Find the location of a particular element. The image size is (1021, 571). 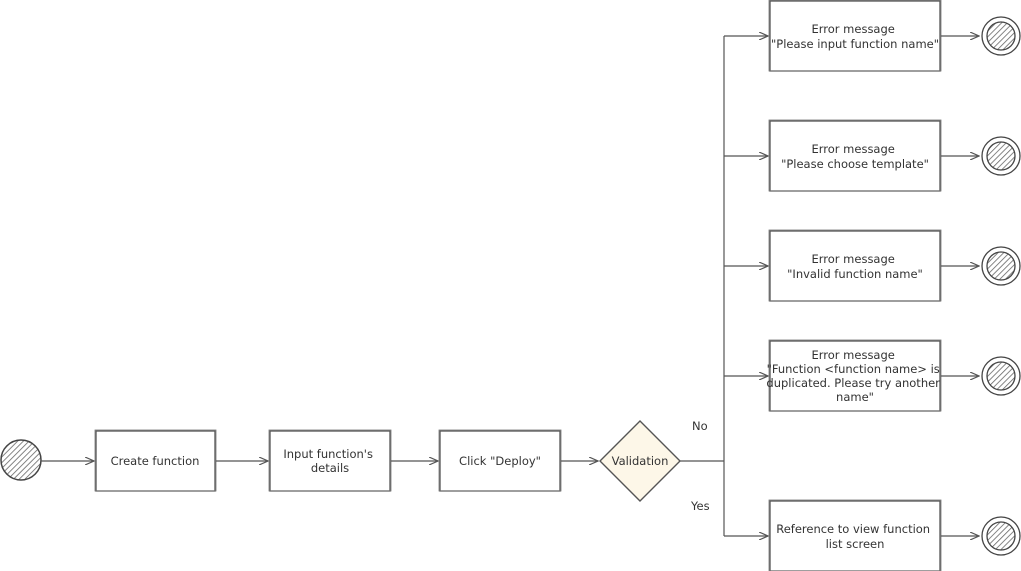

step-label: Create function is located at coordinates (155, 461).